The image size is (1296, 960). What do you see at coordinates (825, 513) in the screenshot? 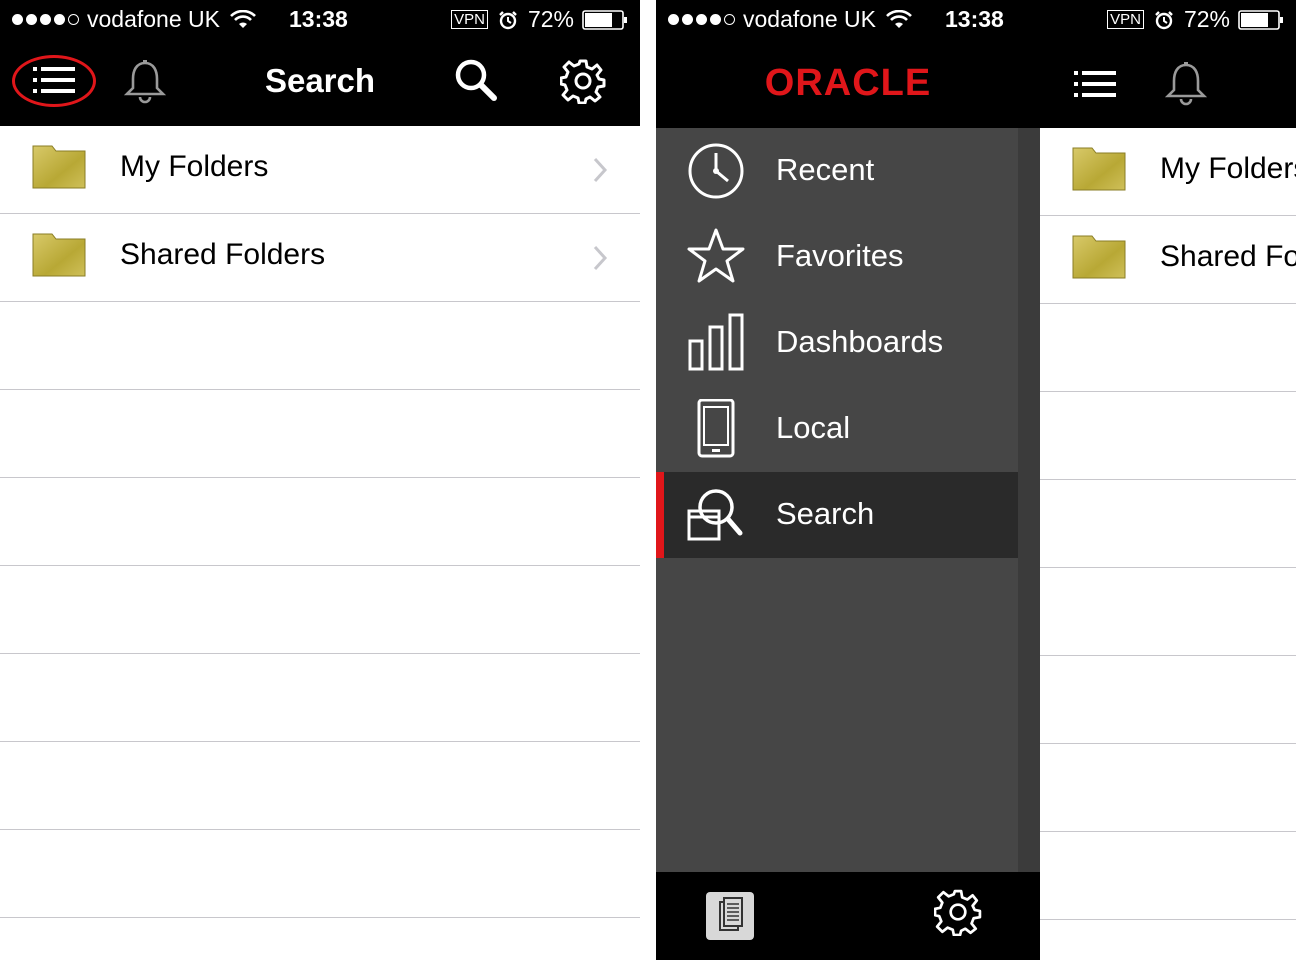
I see `menu-item-label: Search` at bounding box center [825, 513].